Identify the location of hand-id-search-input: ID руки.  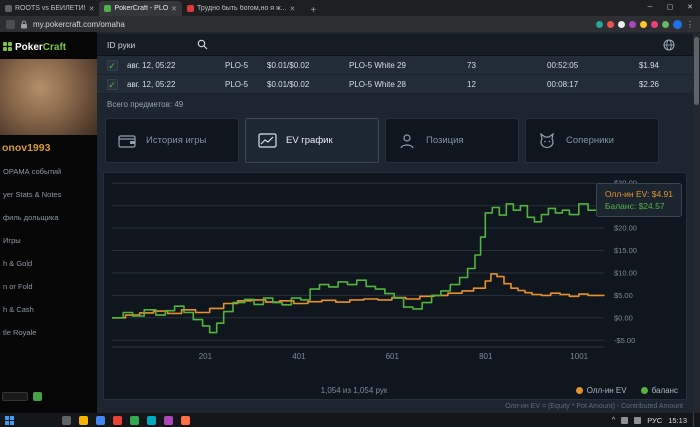
(121, 45).